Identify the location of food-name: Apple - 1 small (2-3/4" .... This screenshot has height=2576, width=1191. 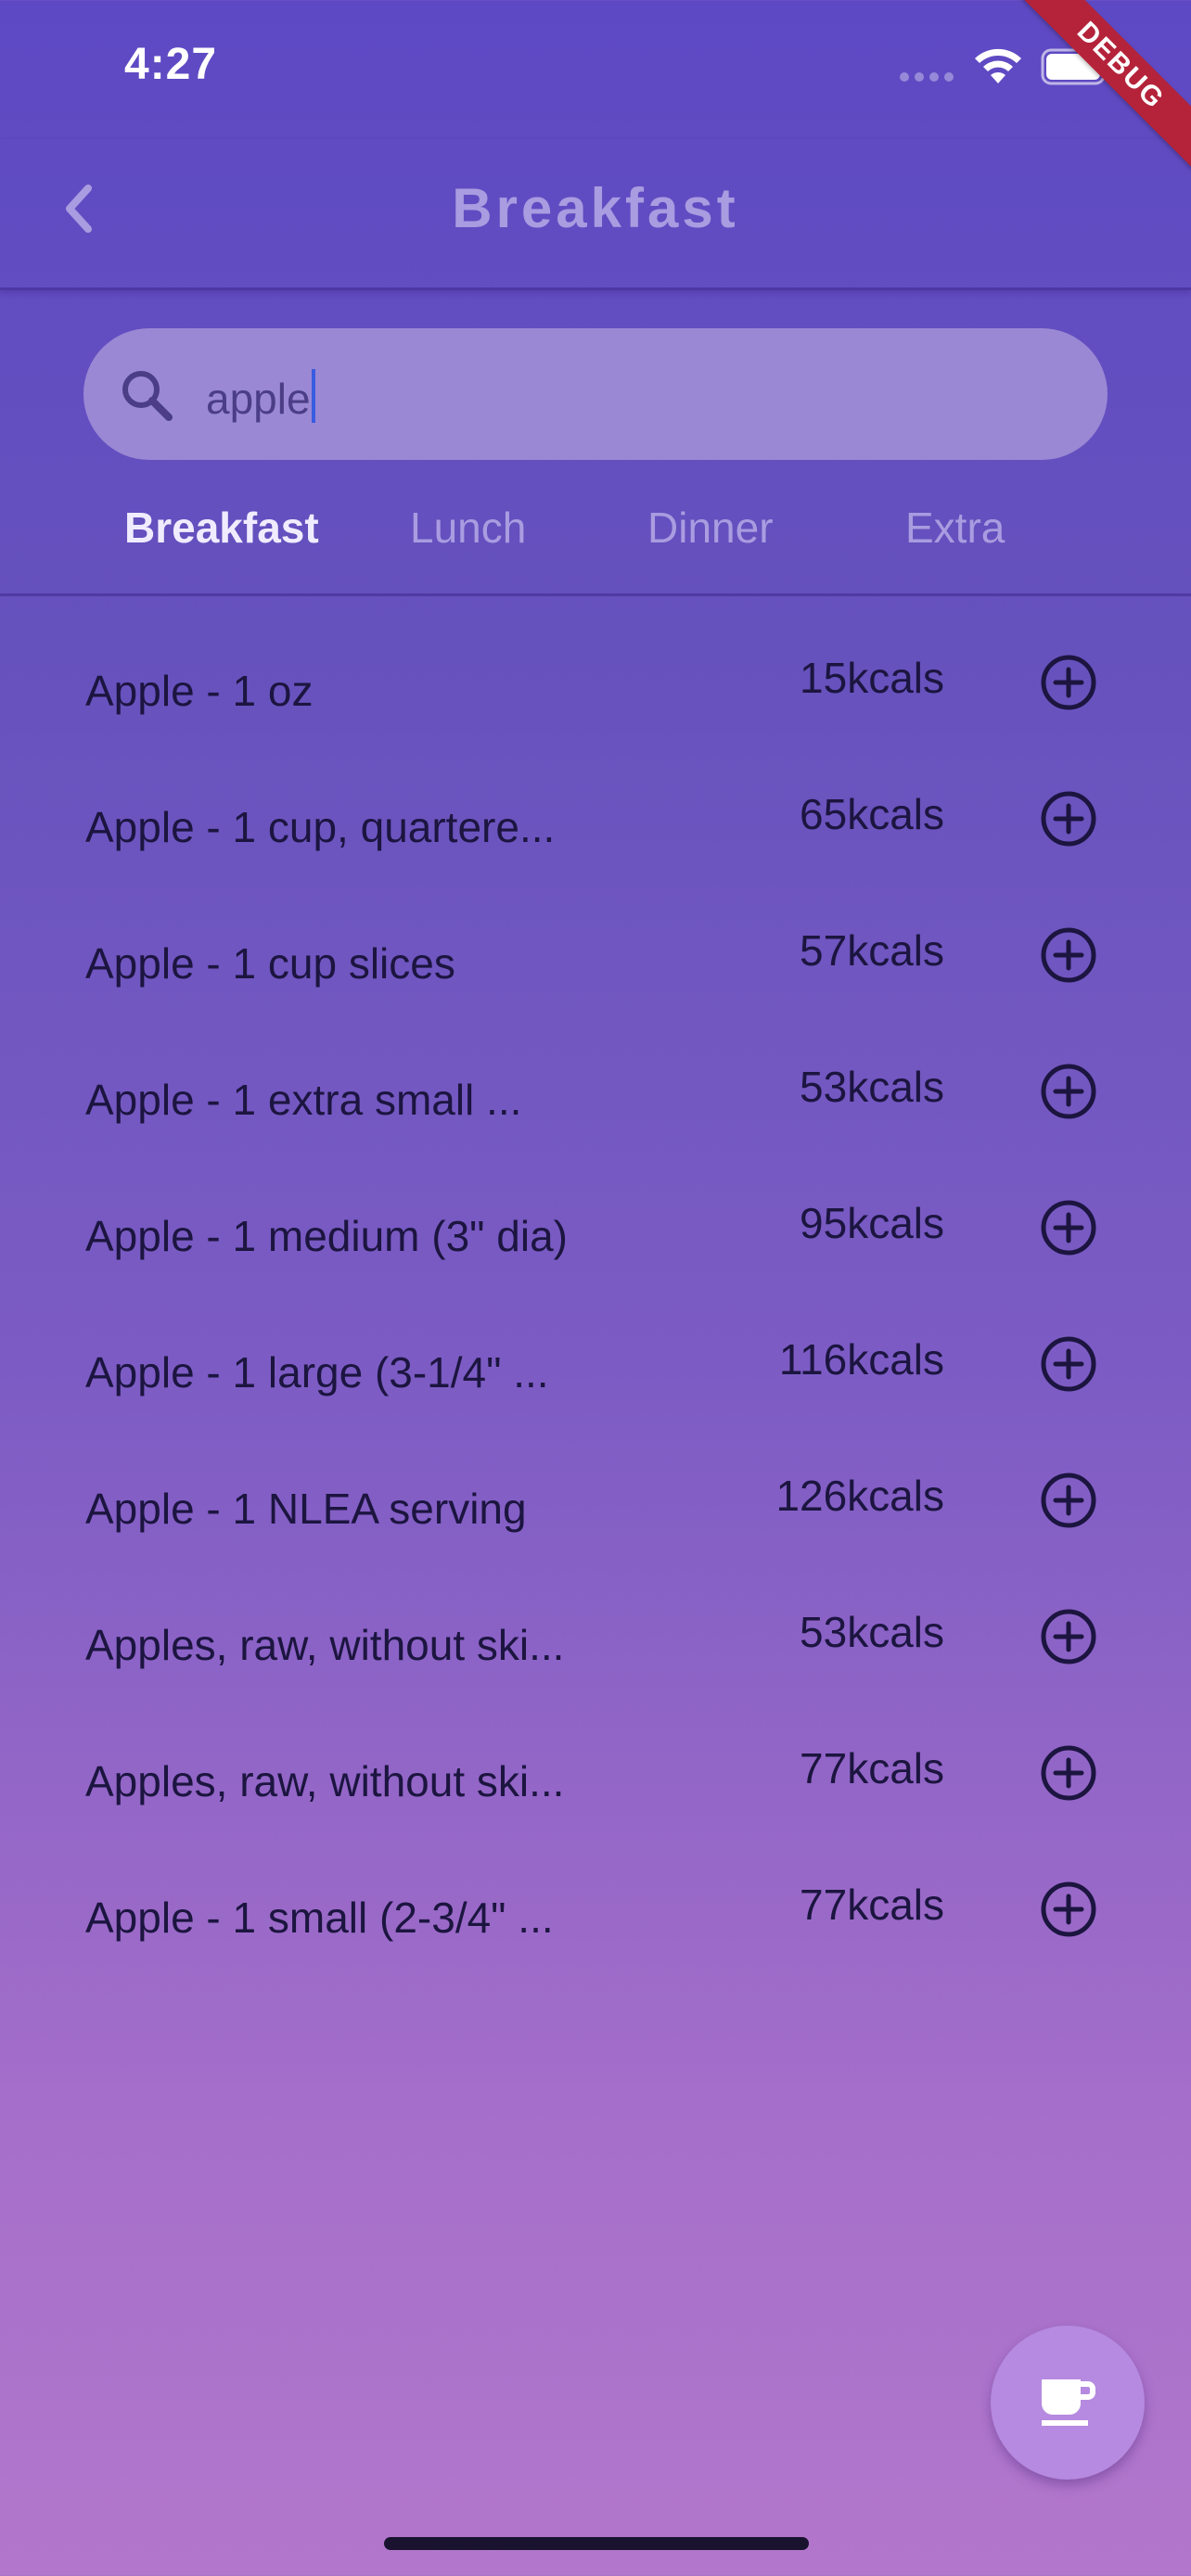
(319, 1918).